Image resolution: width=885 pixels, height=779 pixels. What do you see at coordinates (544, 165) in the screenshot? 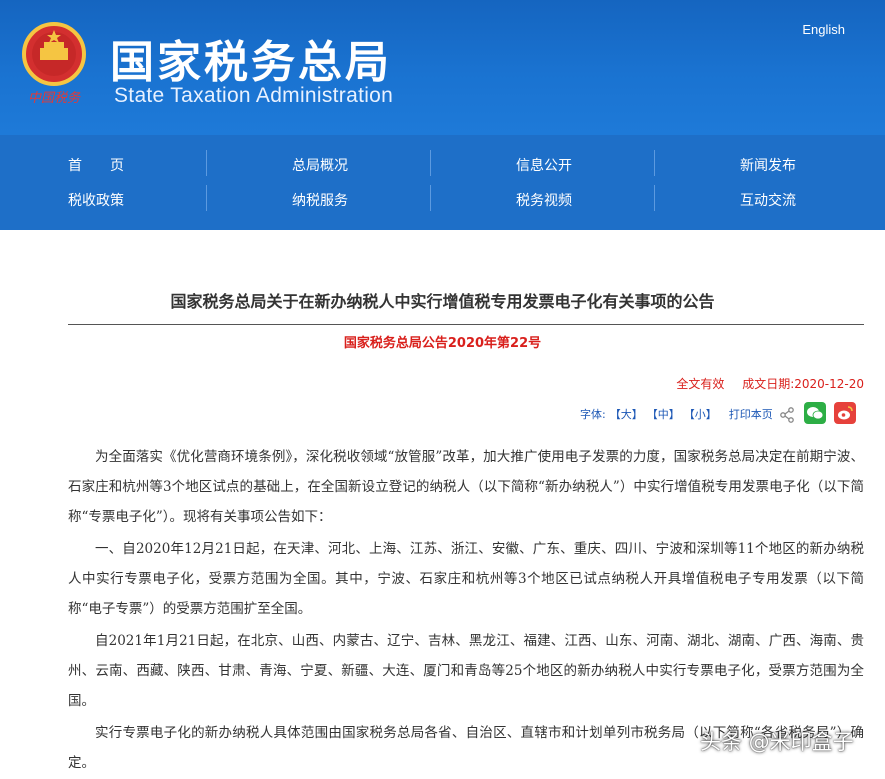
I see `nav-info-disclosure: 信息公开` at bounding box center [544, 165].